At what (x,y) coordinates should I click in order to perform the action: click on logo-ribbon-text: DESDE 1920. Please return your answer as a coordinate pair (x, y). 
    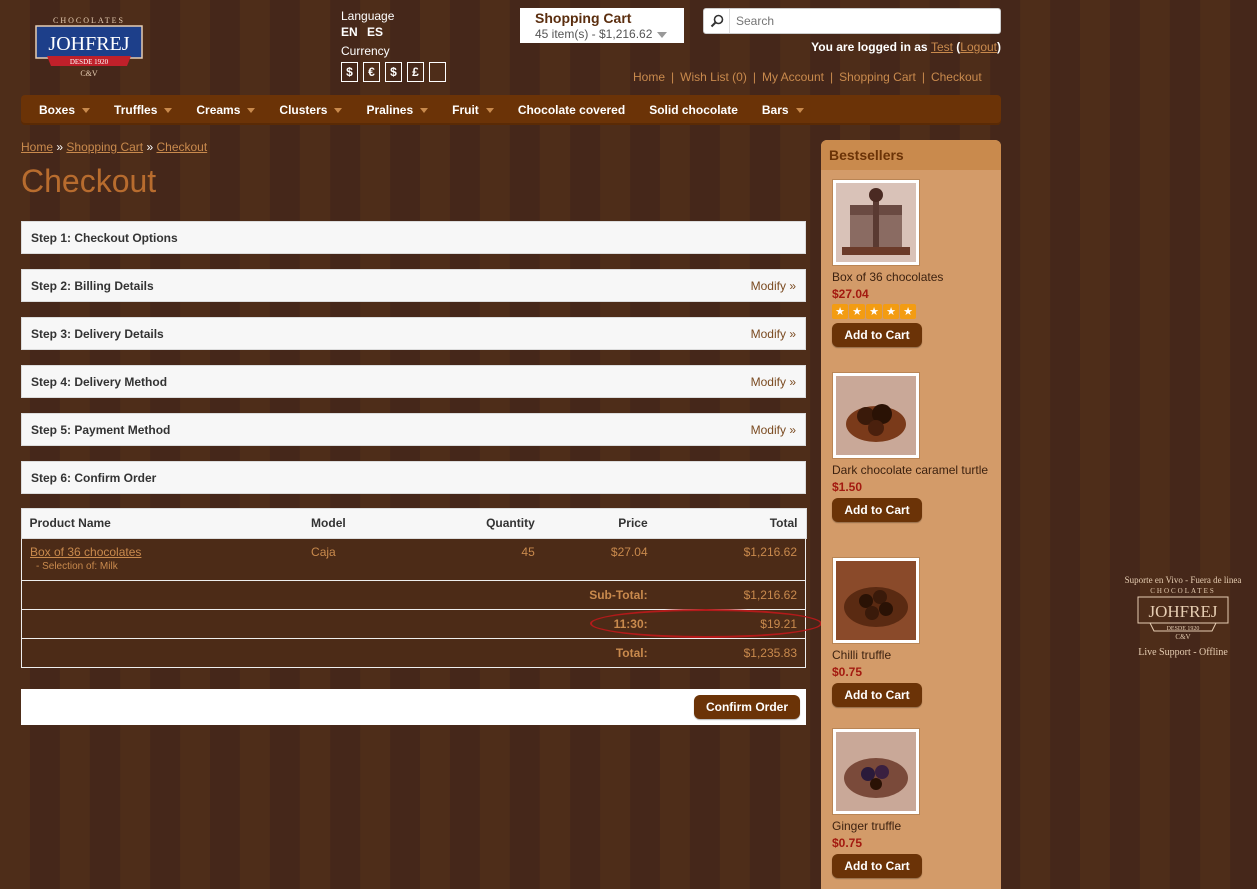
    Looking at the image, I should click on (89, 62).